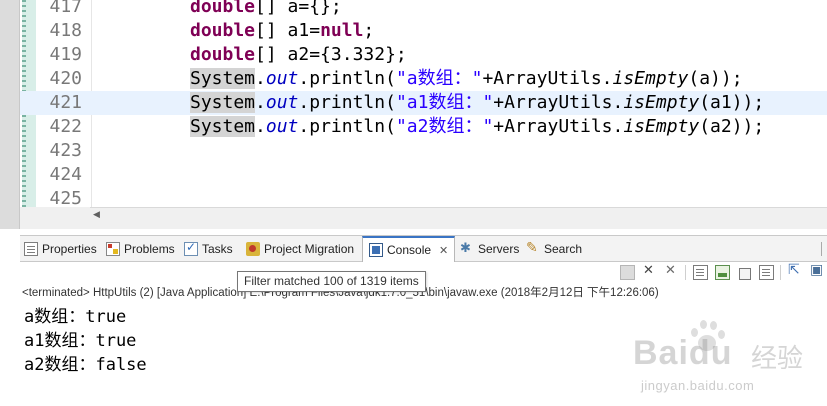 This screenshot has width=827, height=406. What do you see at coordinates (342, 30) in the screenshot?
I see `code-token: null` at bounding box center [342, 30].